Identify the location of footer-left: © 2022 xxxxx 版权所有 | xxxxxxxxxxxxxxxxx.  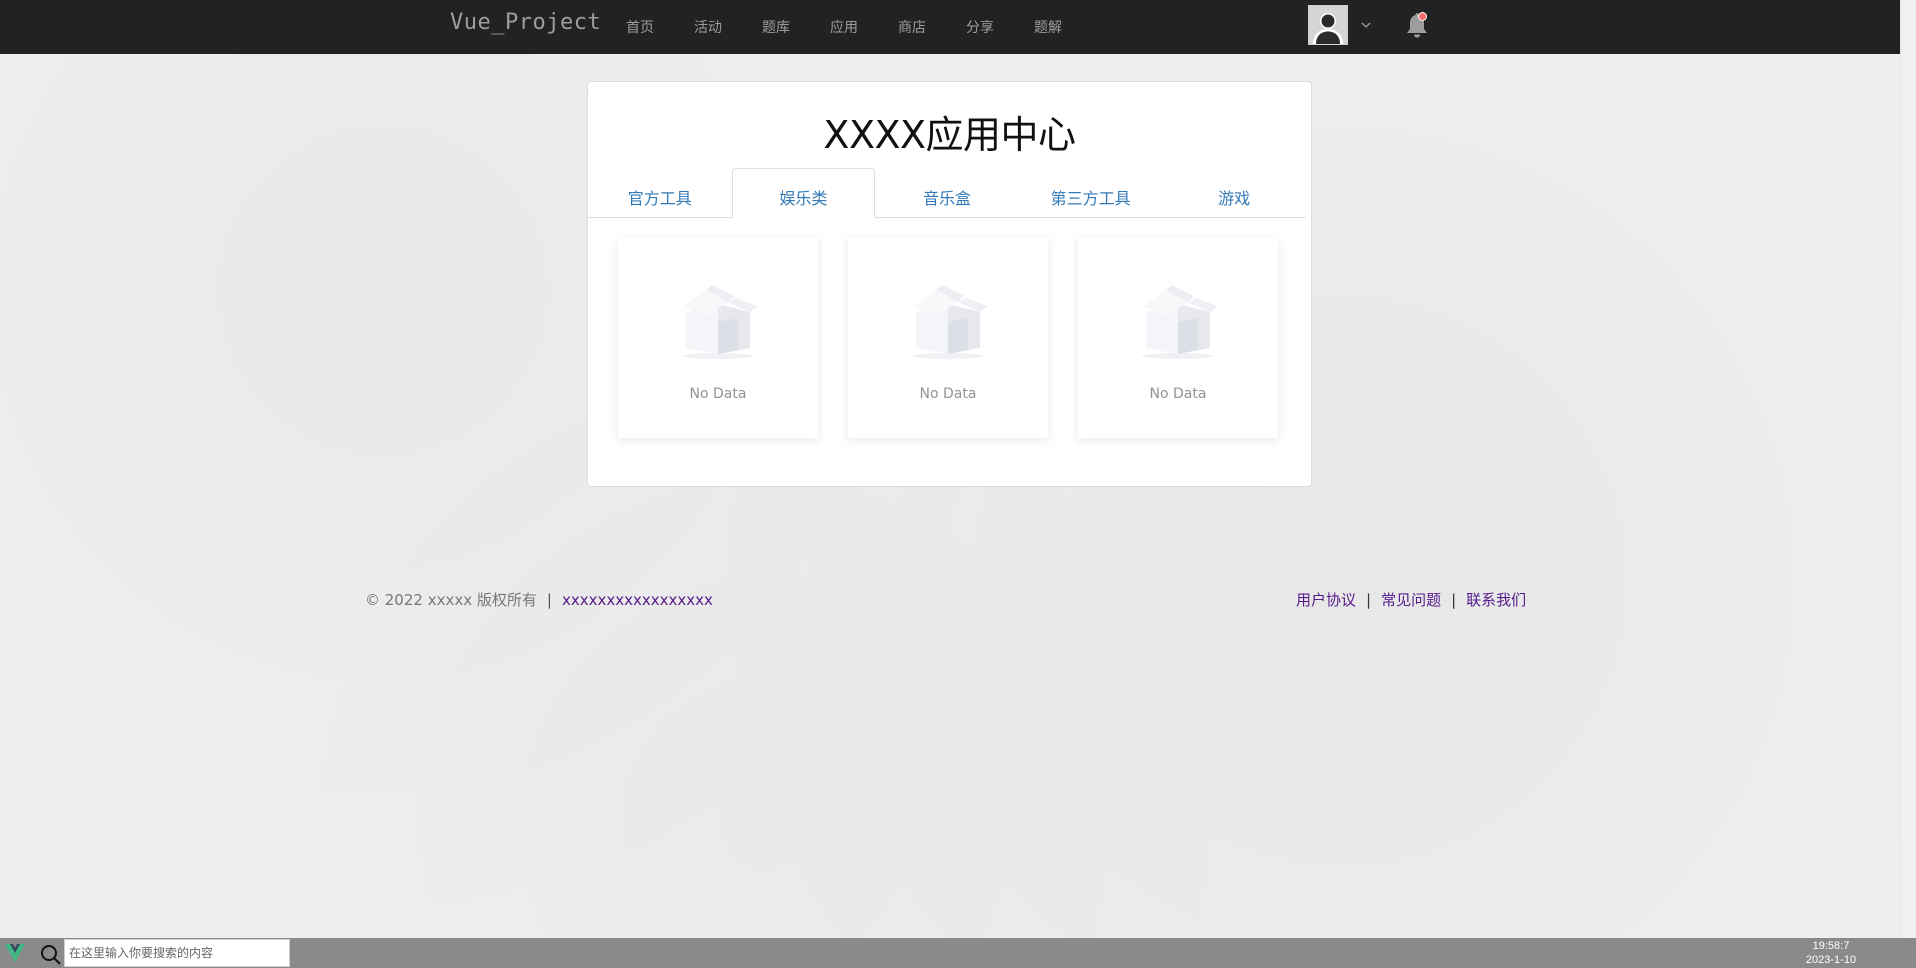
(539, 599).